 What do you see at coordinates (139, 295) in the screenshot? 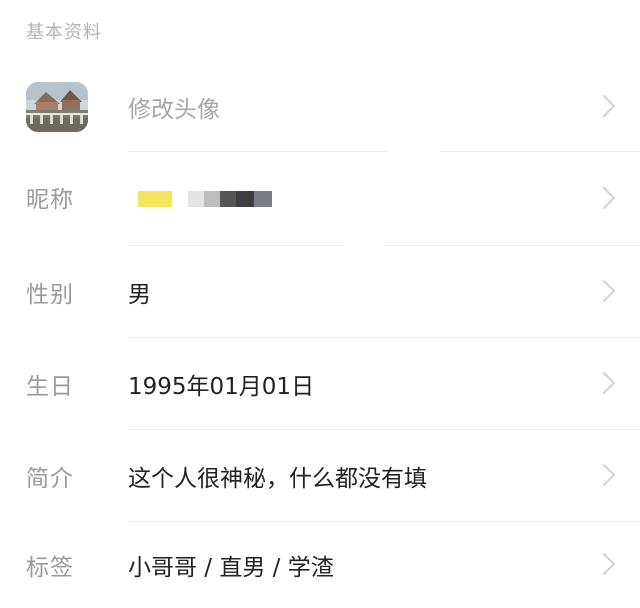
I see `gender-value: 男` at bounding box center [139, 295].